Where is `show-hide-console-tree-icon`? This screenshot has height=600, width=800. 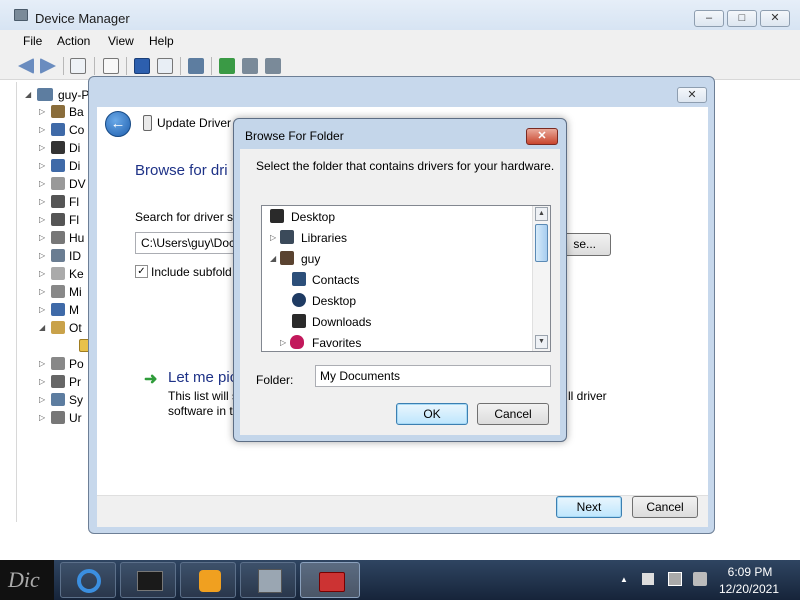 show-hide-console-tree-icon is located at coordinates (78, 66).